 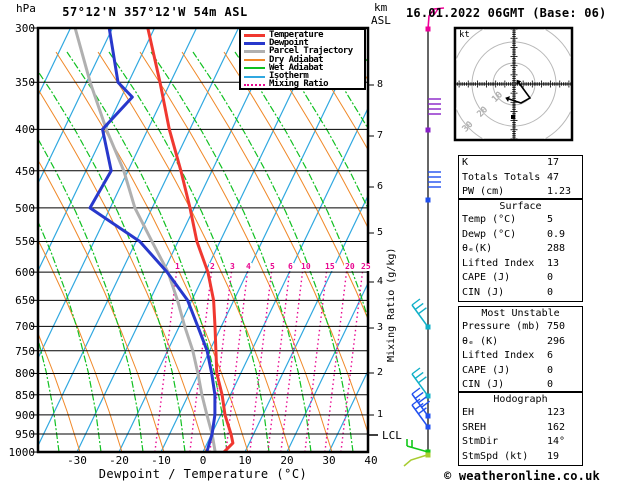 What do you see at coordinates (520, 235) in the screenshot?
I see `table-row: Dewp (°C) 0.9` at bounding box center [520, 235].